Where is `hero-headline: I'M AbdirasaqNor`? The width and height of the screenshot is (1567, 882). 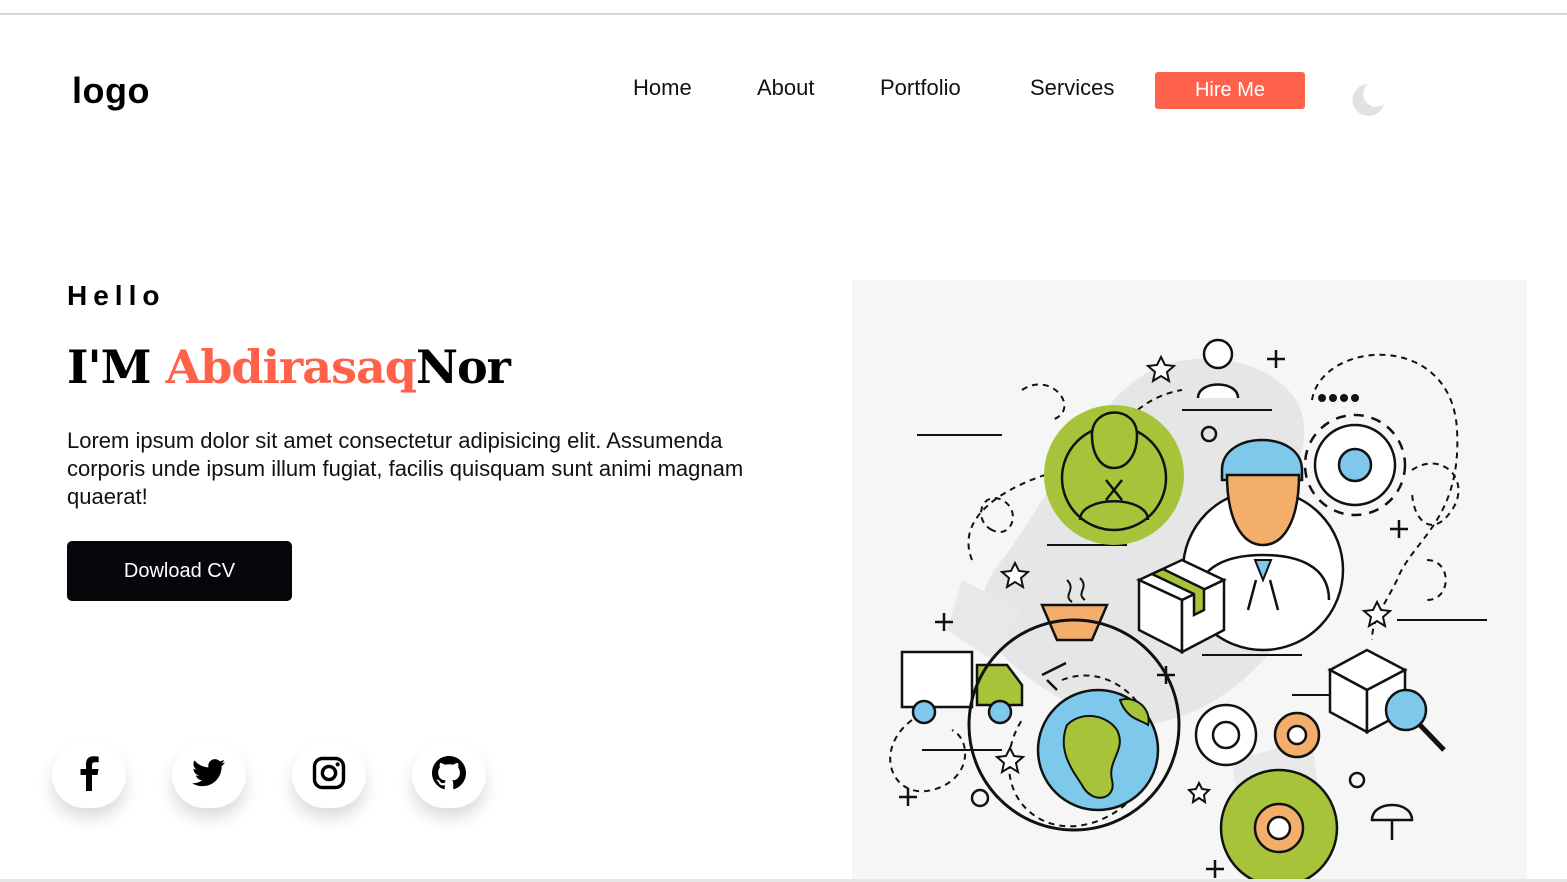
hero-headline: I'M AbdirasaqNor is located at coordinates (289, 367).